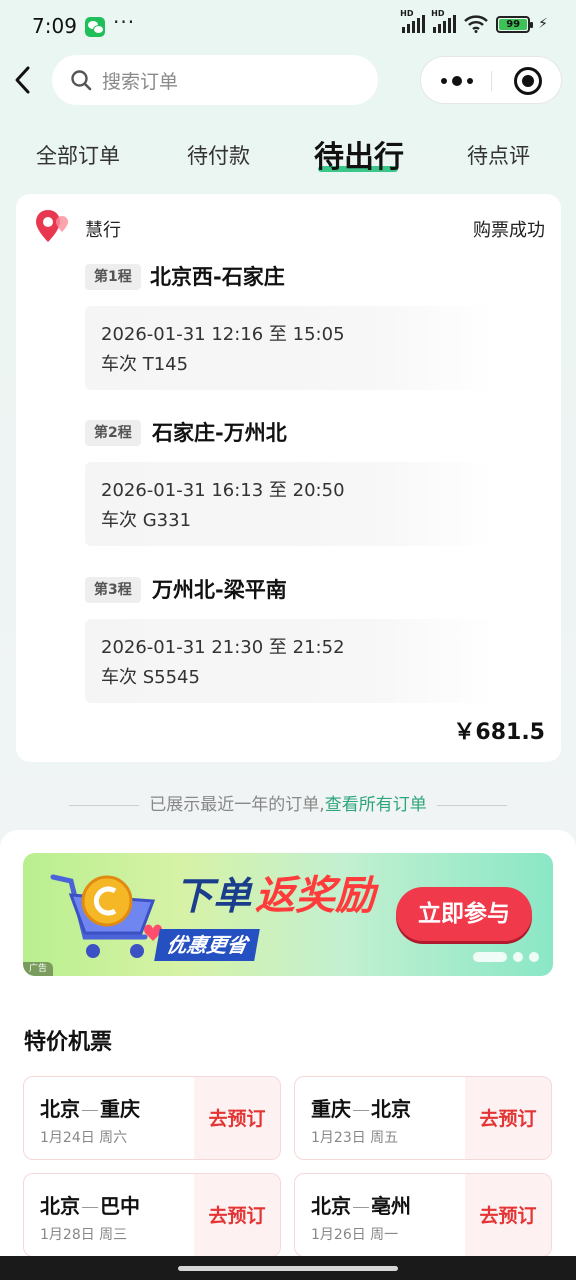  Describe the element at coordinates (464, 914) in the screenshot. I see `join-now-button: 立即参与` at that location.